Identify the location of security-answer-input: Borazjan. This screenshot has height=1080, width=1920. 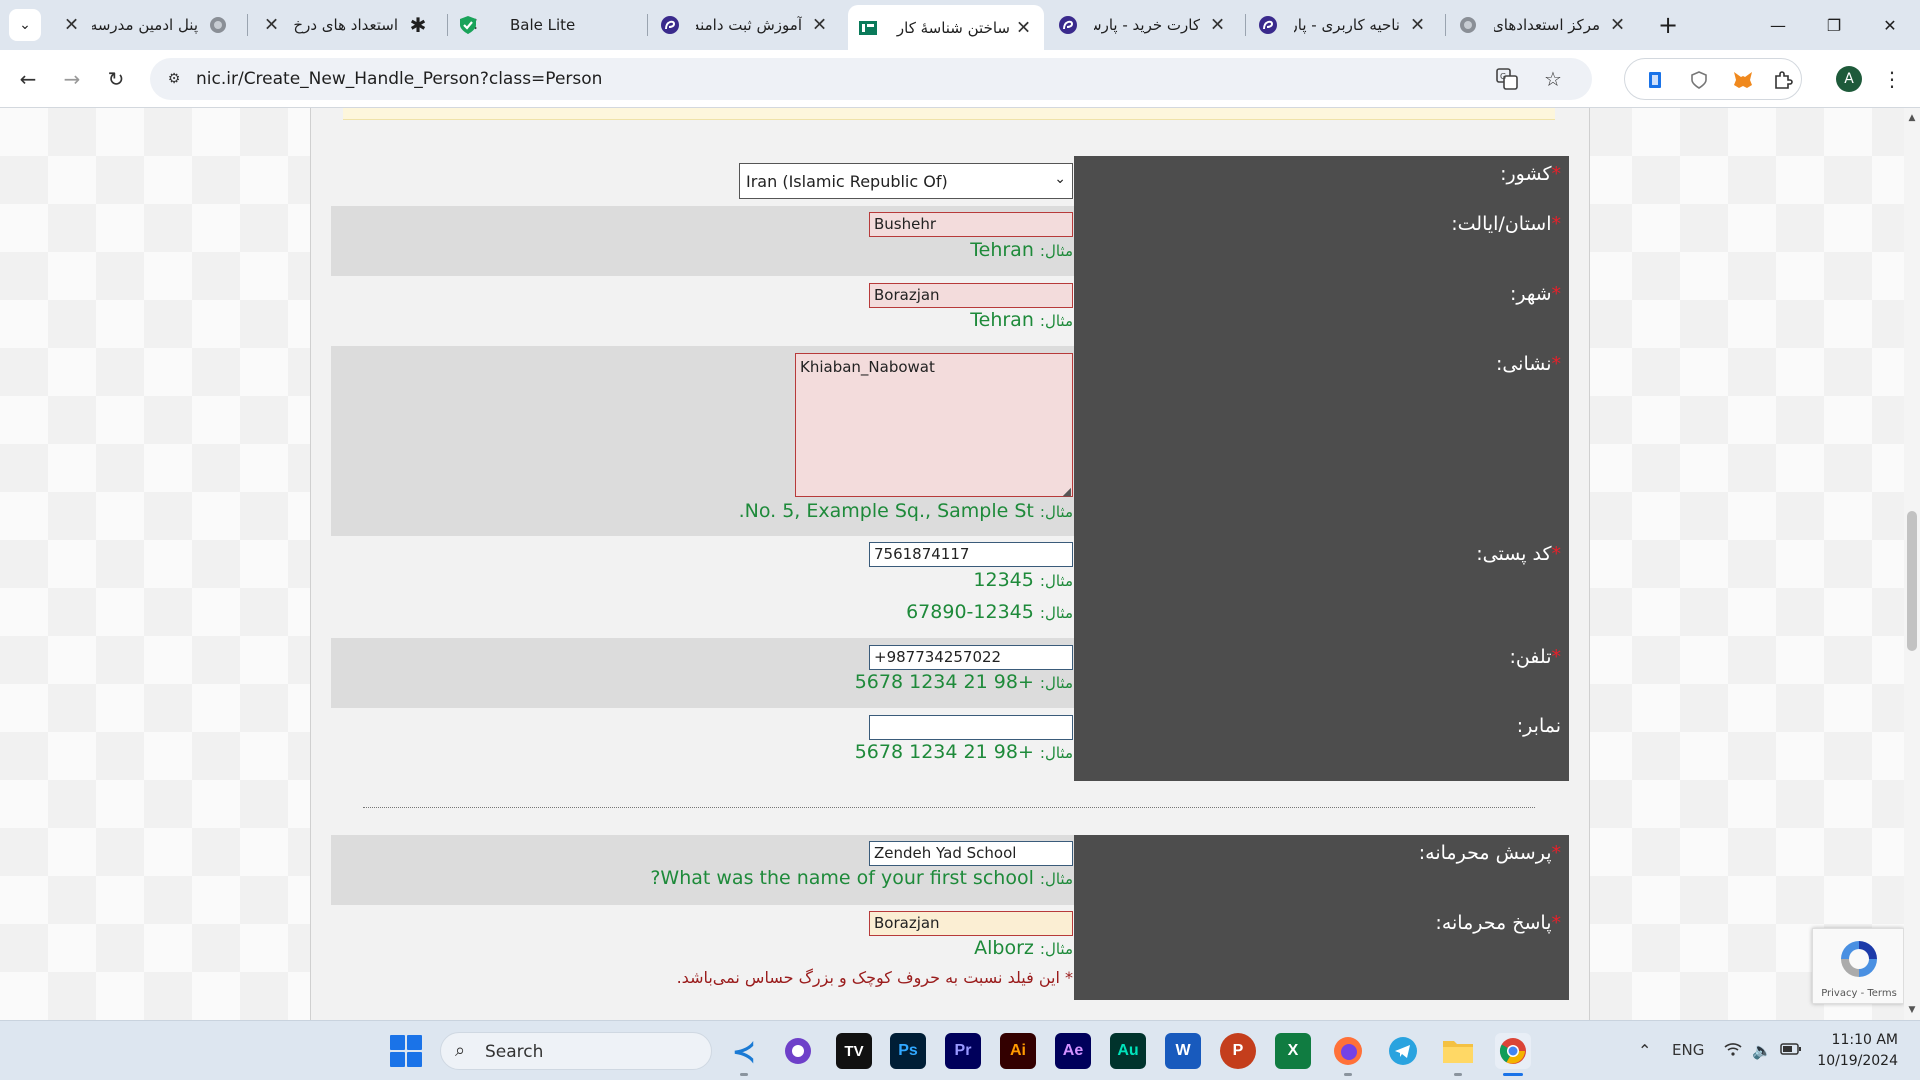
(971, 923).